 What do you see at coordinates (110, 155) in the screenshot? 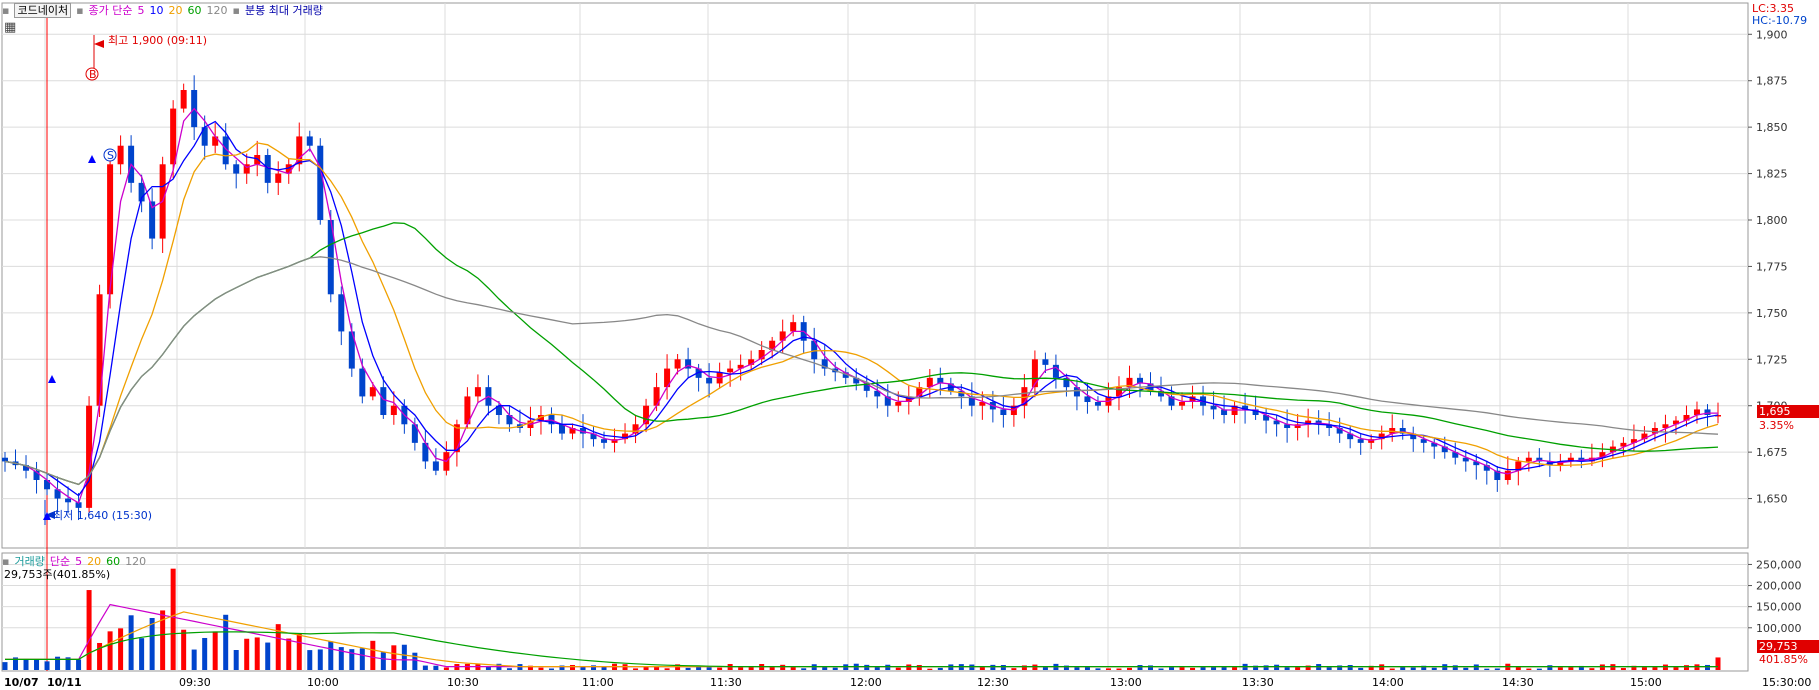
I see `sell-marker-label: S` at bounding box center [110, 155].